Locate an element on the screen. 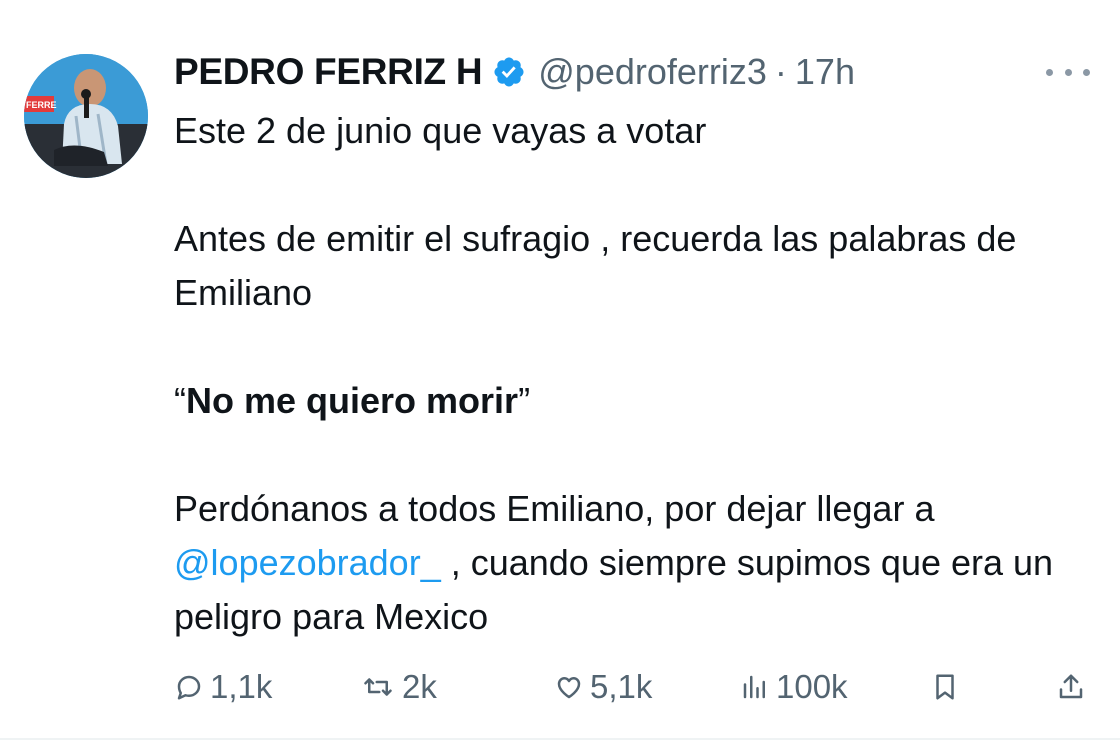 This screenshot has width=1120, height=744. tweet-actions: 1,1k 2k 5,1k 100k is located at coordinates (634, 687).